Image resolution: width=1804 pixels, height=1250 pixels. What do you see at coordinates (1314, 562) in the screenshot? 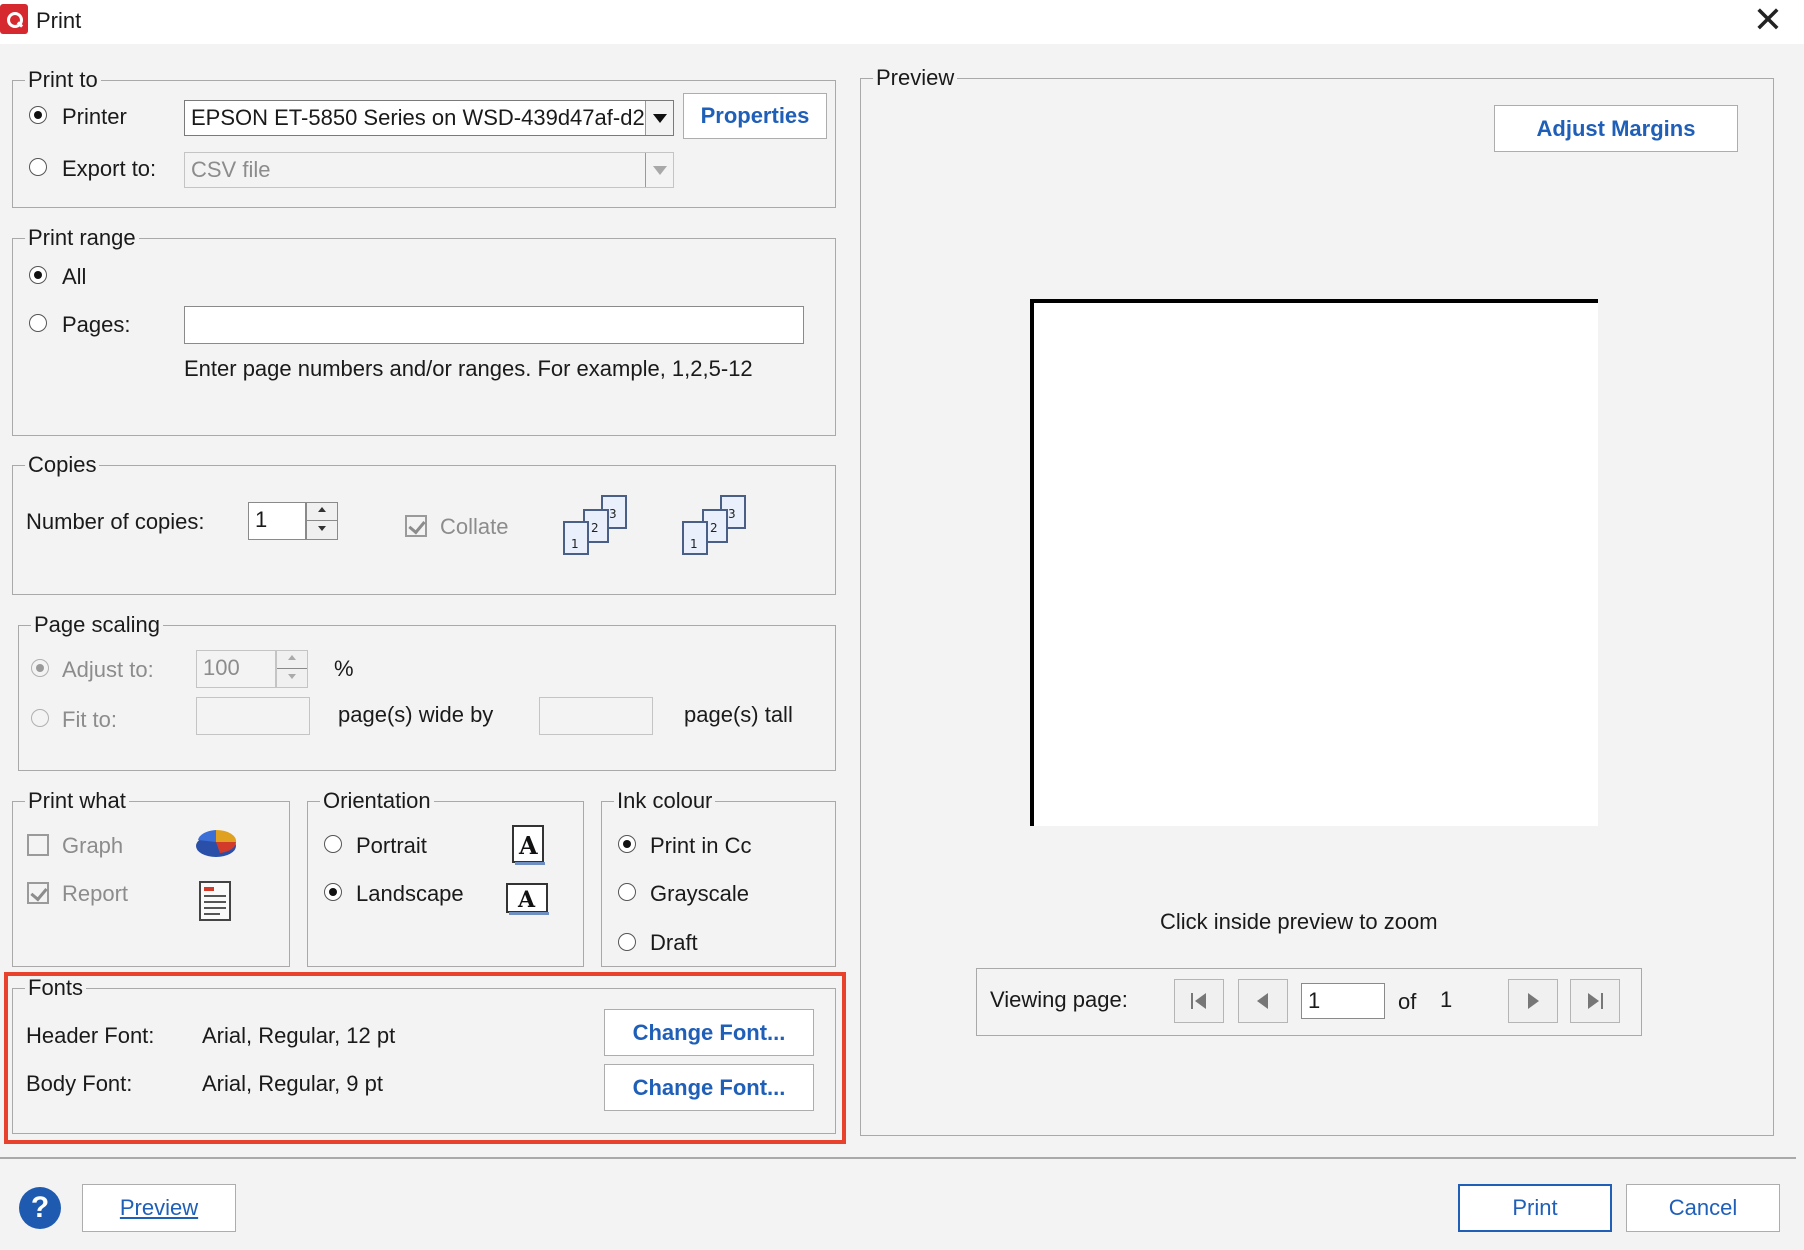
I see `preview-page` at bounding box center [1314, 562].